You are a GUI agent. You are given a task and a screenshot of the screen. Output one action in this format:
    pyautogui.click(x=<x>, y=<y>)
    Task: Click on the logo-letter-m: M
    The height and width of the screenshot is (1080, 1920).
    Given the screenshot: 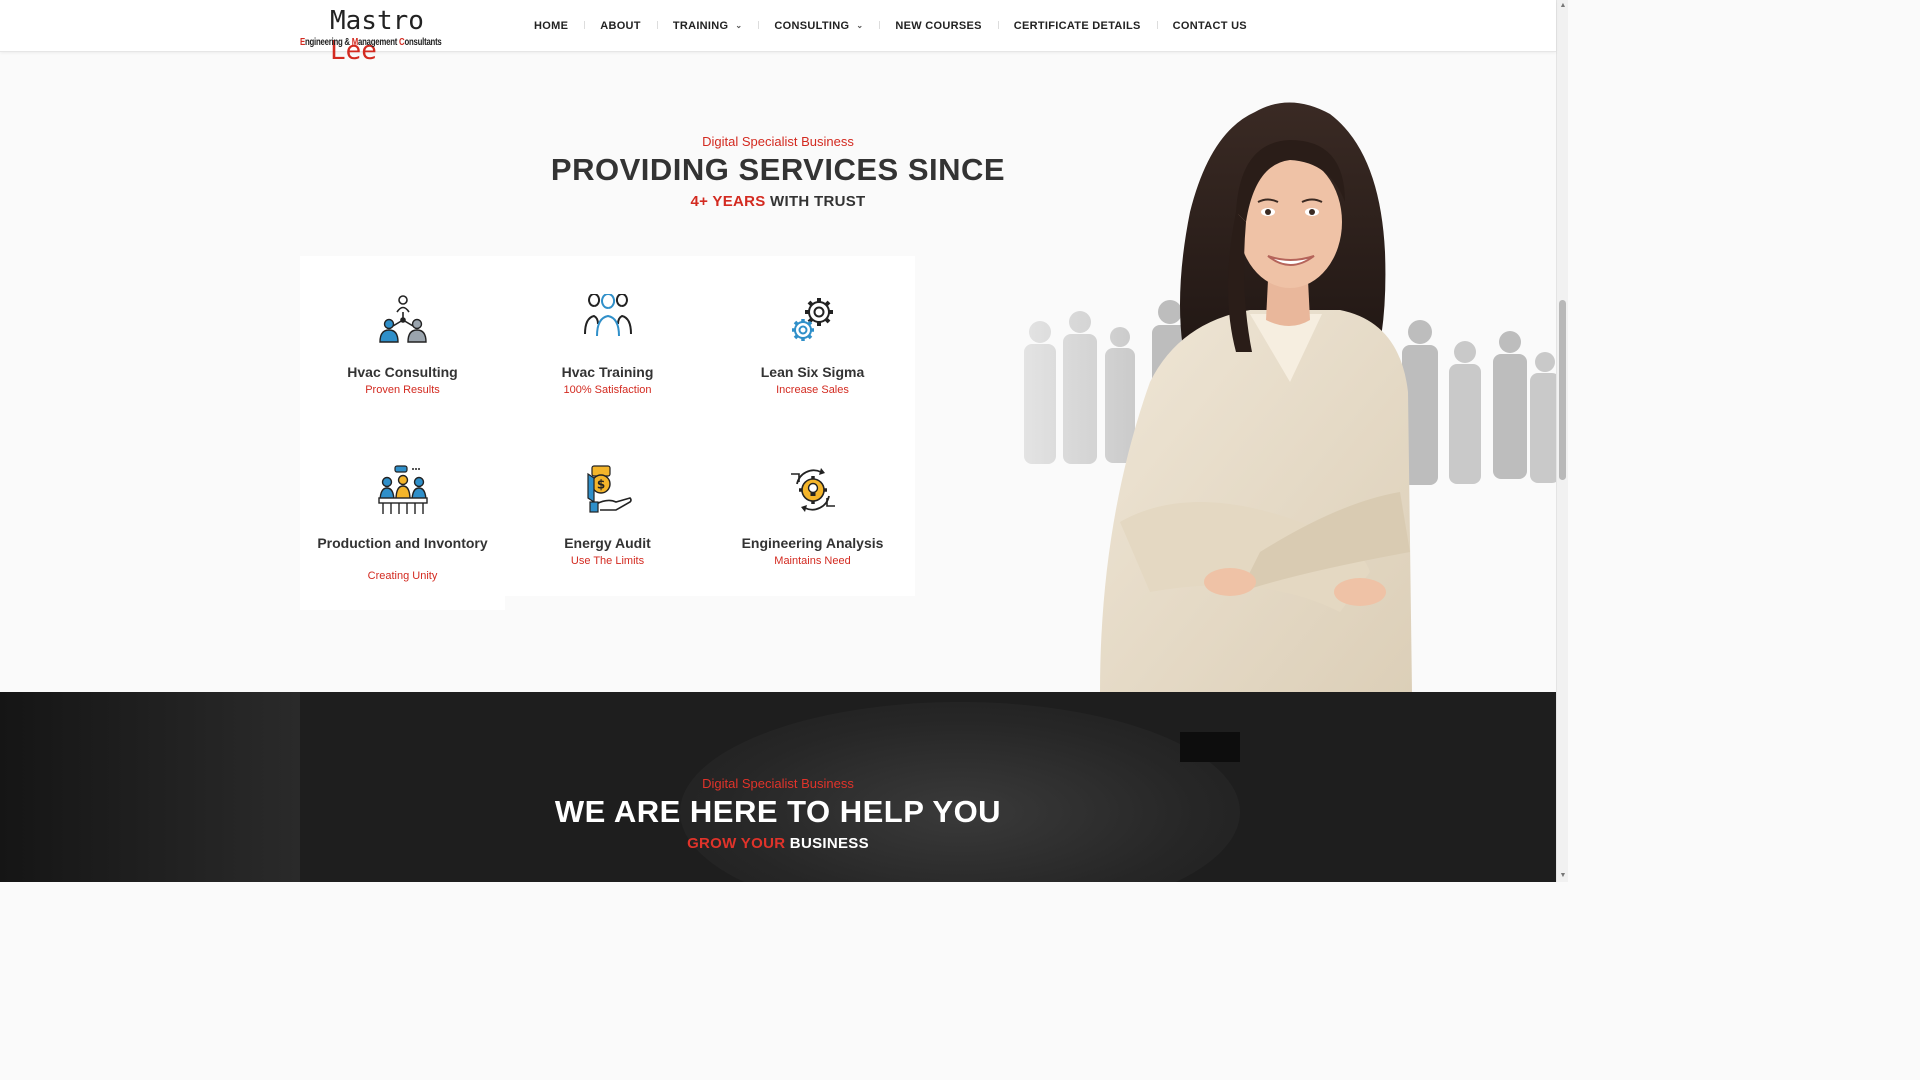 What is the action you would take?
    pyautogui.click(x=338, y=21)
    